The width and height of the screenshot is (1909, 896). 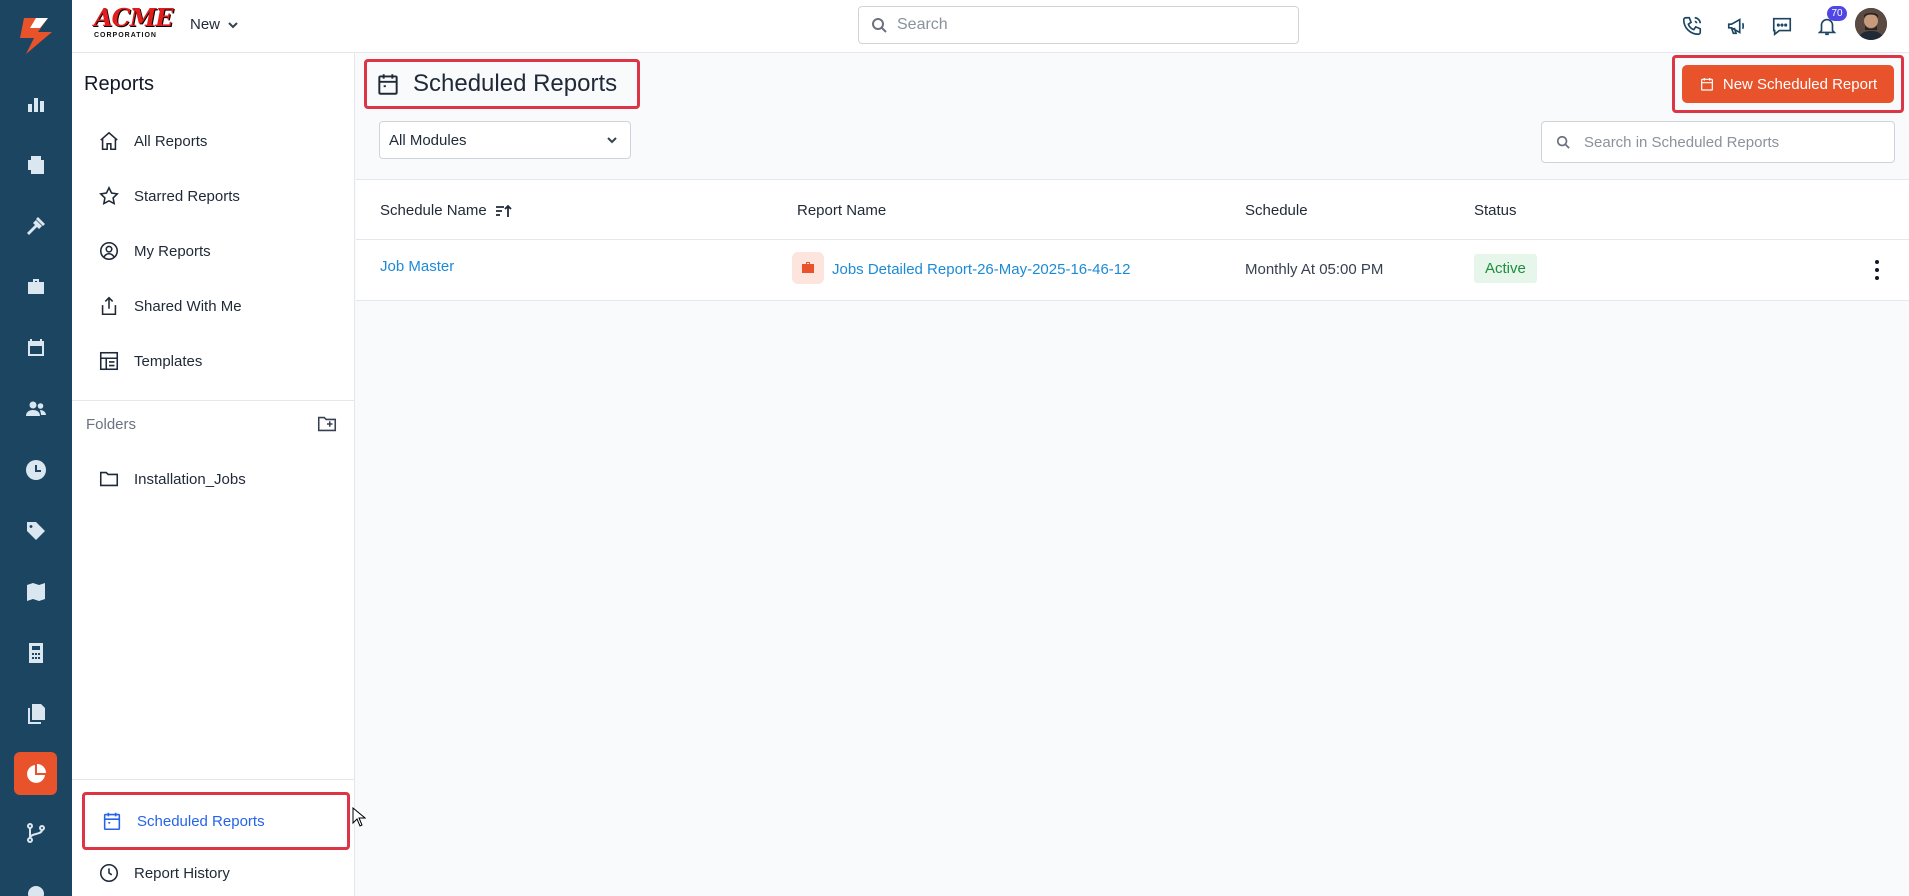 What do you see at coordinates (433, 210) in the screenshot?
I see `column-label: Schedule Name` at bounding box center [433, 210].